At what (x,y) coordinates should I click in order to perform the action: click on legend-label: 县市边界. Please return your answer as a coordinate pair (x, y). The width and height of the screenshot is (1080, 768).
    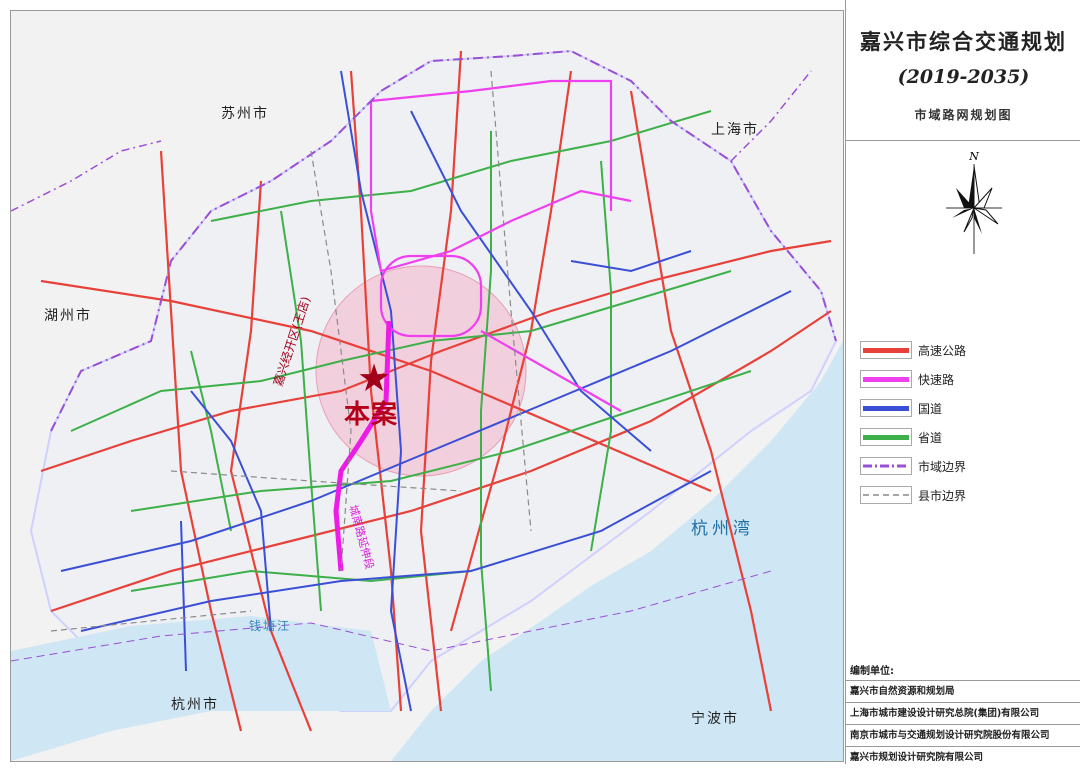
    Looking at the image, I should click on (942, 495).